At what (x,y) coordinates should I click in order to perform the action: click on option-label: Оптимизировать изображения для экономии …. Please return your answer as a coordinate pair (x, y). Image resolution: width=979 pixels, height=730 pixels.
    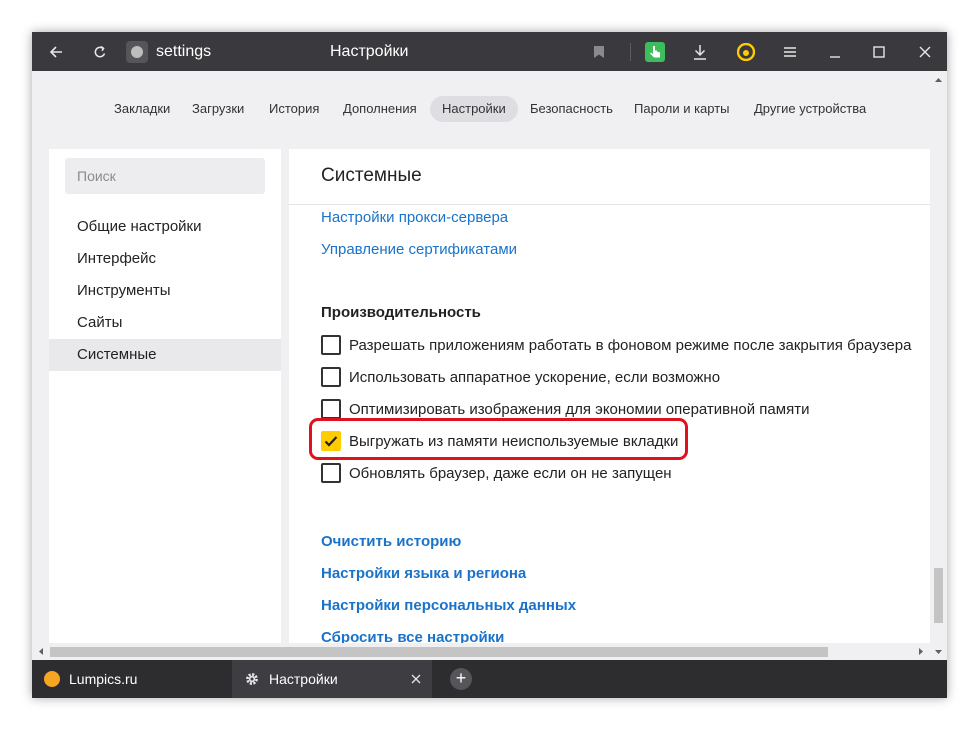
    Looking at the image, I should click on (579, 409).